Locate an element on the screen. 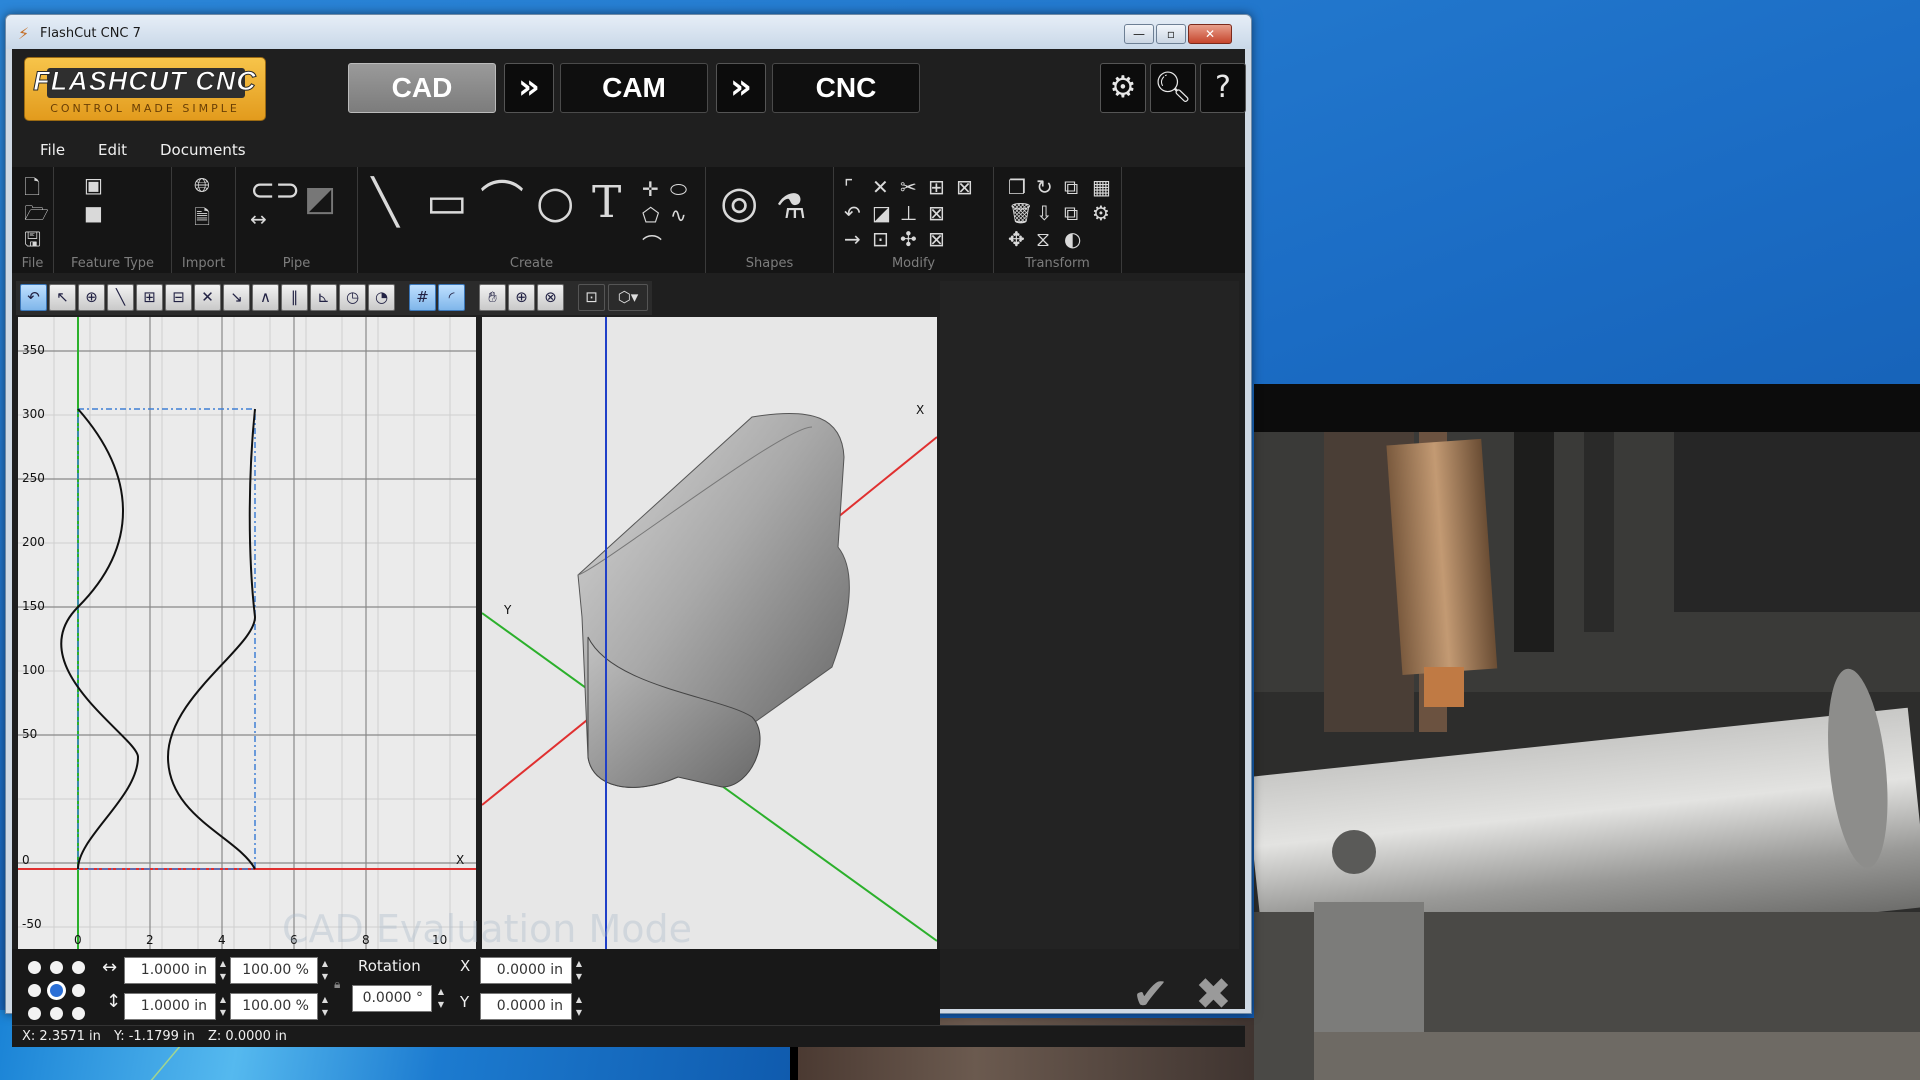 The image size is (1920, 1080). zoom-in-icon: ⊕ is located at coordinates (521, 297).